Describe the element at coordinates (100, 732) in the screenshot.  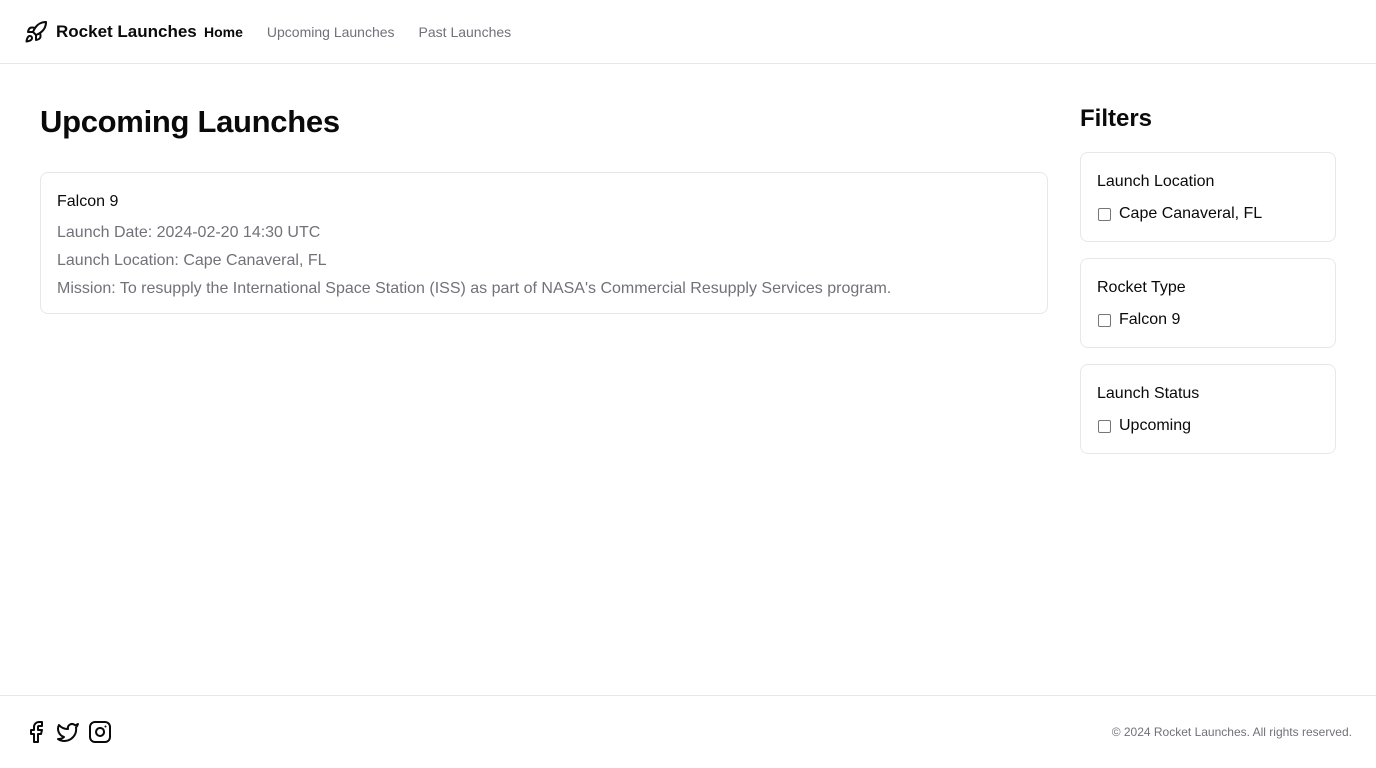
I see `instagram-icon` at that location.